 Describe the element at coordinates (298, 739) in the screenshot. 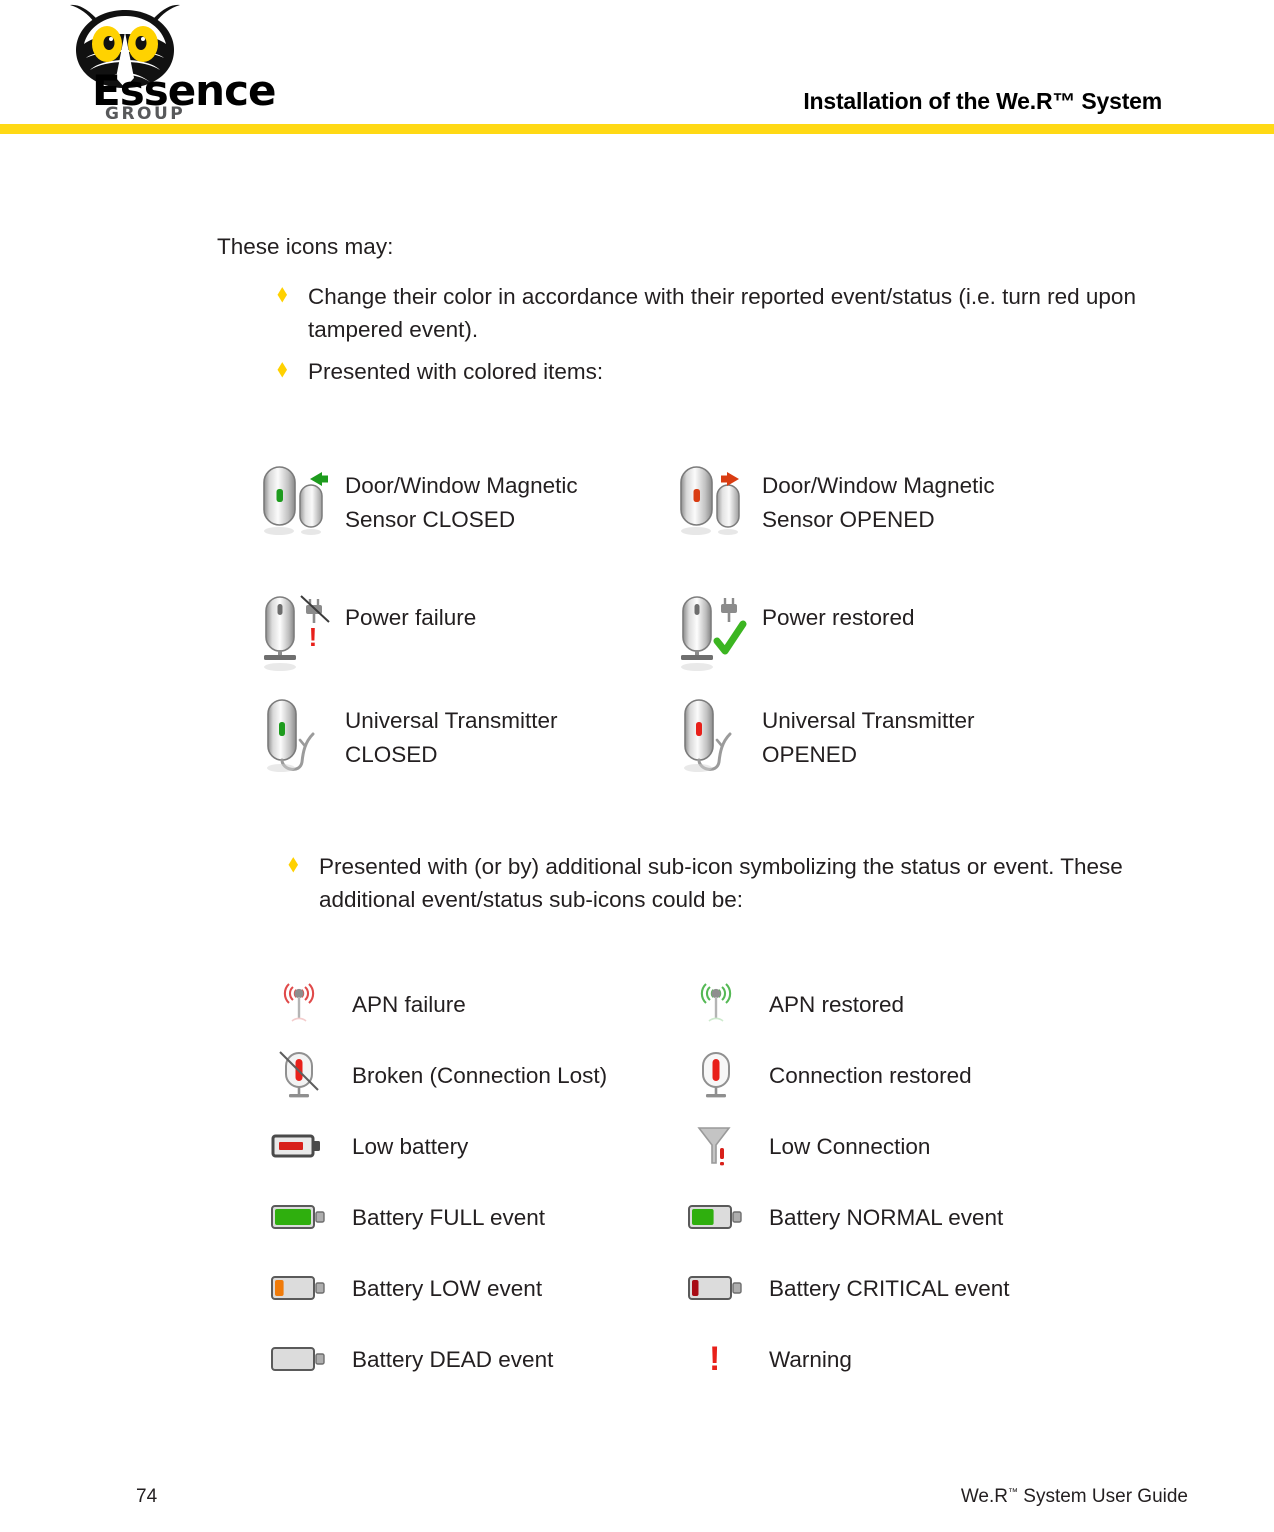

I see `universal-transmitter-closed-icon` at that location.